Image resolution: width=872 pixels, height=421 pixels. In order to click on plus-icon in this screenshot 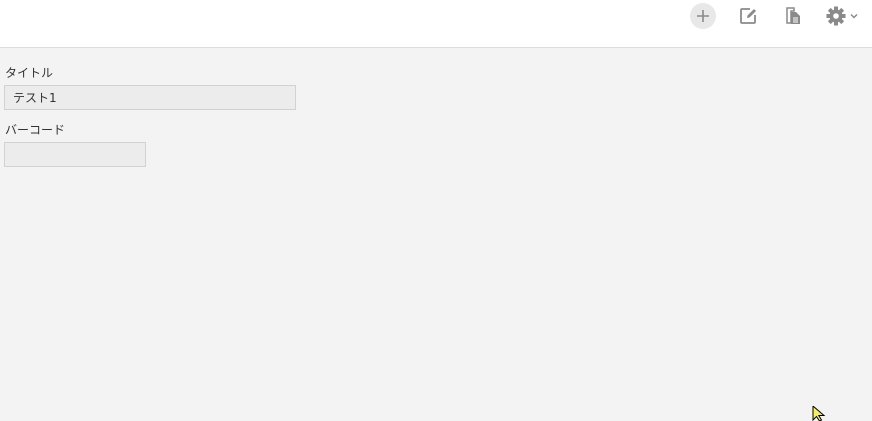, I will do `click(703, 16)`.